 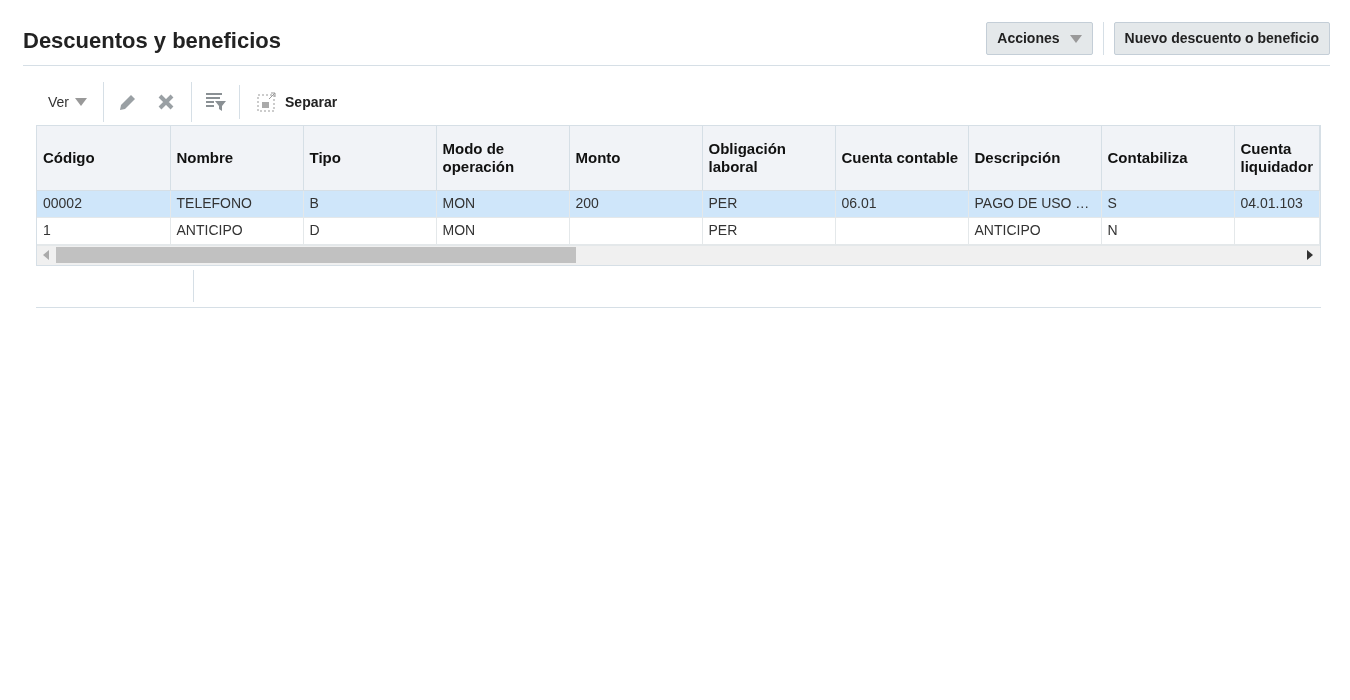 I want to click on column-header: Descripción, so click(x=1034, y=158).